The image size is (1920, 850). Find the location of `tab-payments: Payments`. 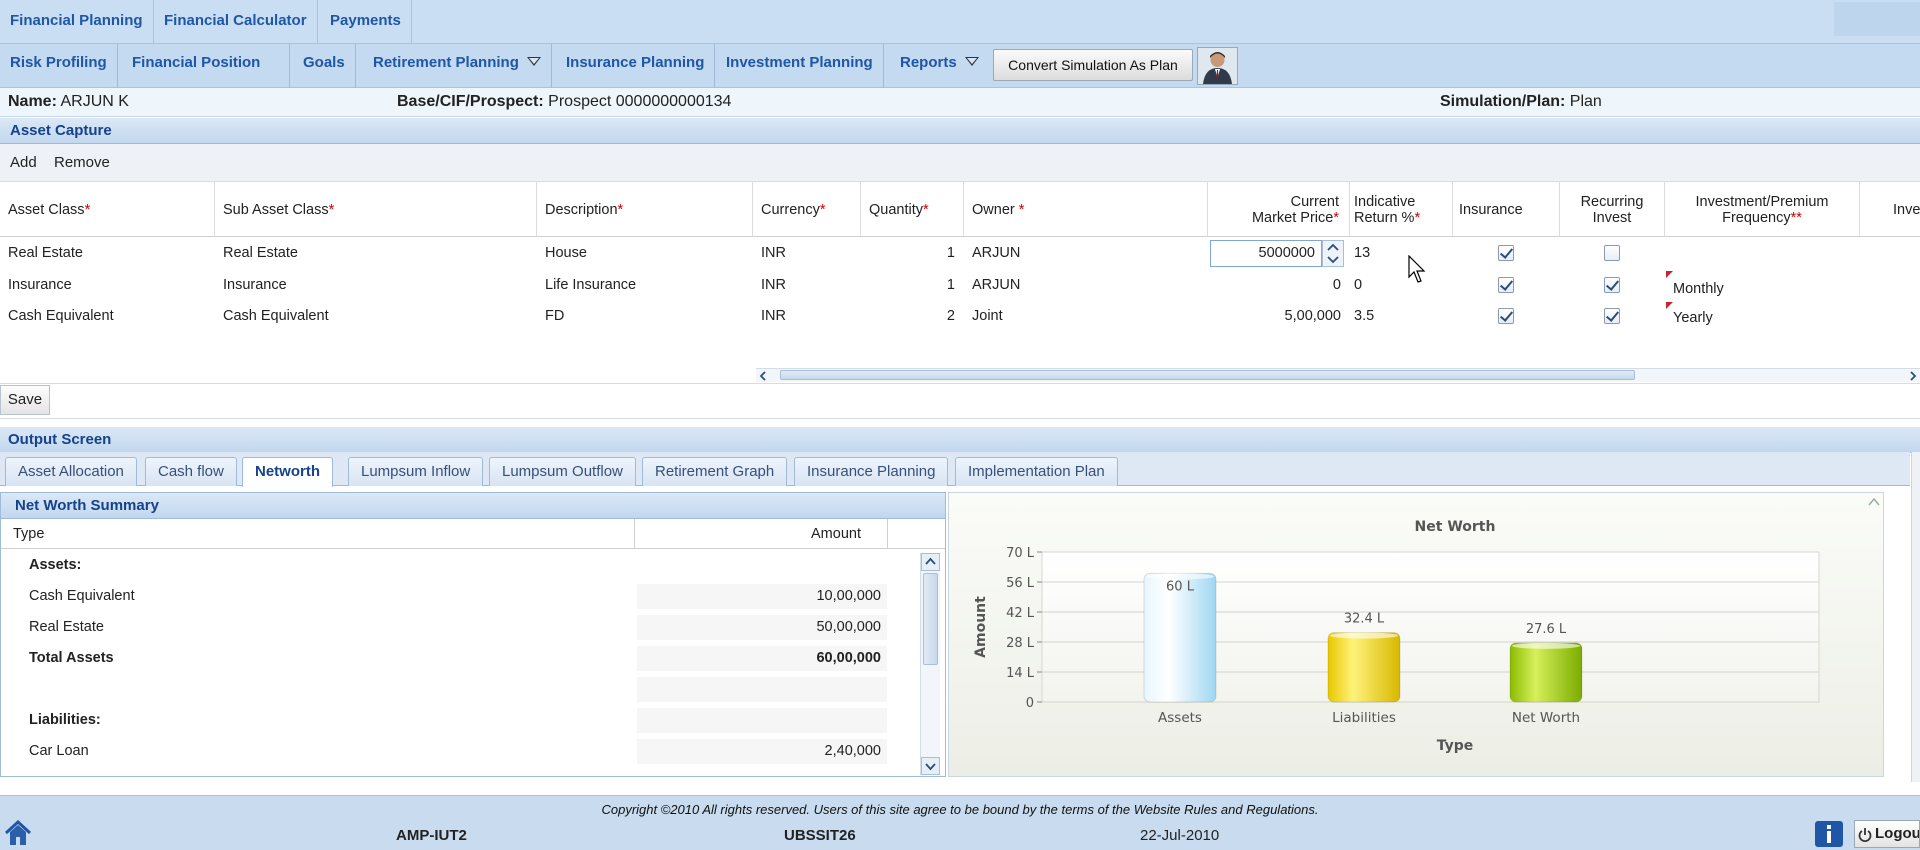

tab-payments: Payments is located at coordinates (366, 22).